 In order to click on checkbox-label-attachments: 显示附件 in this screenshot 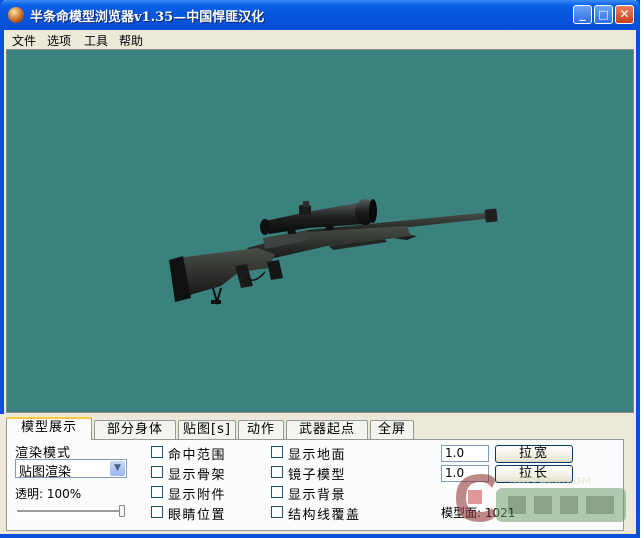, I will do `click(197, 495)`.